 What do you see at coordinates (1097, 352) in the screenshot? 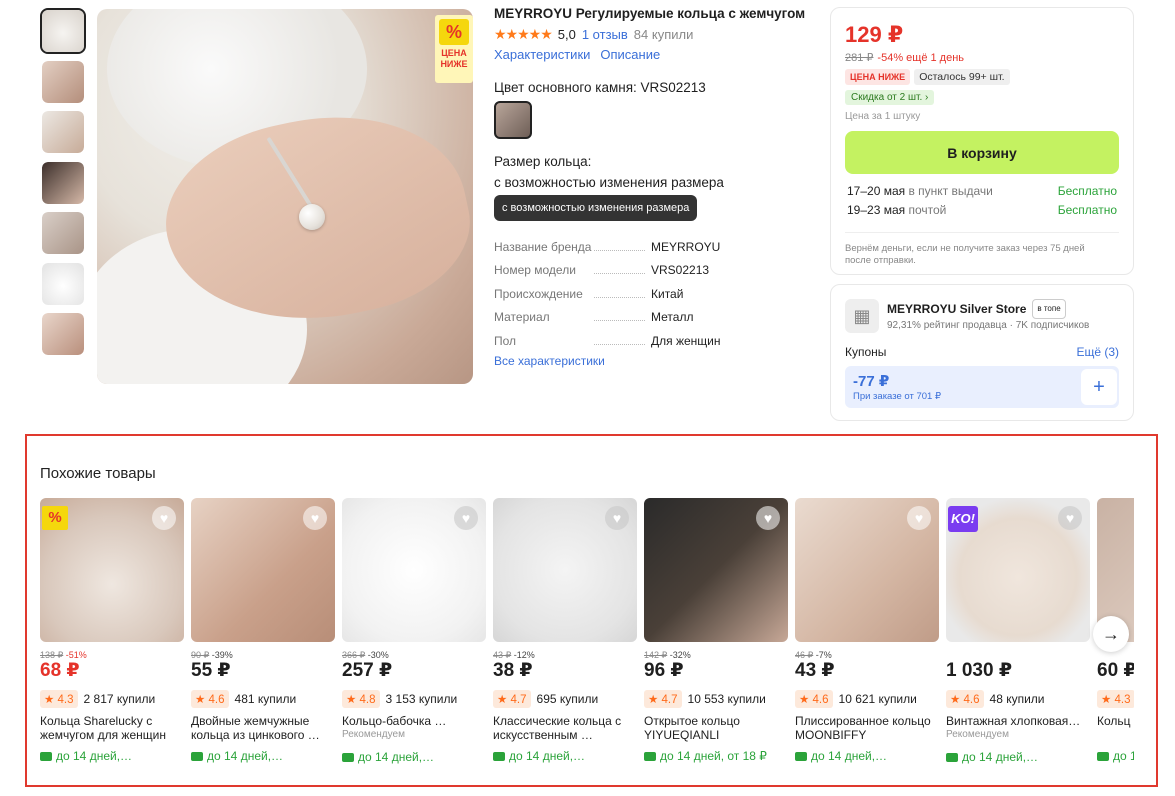
I see `coupons-more-link: Ещё (3)` at bounding box center [1097, 352].